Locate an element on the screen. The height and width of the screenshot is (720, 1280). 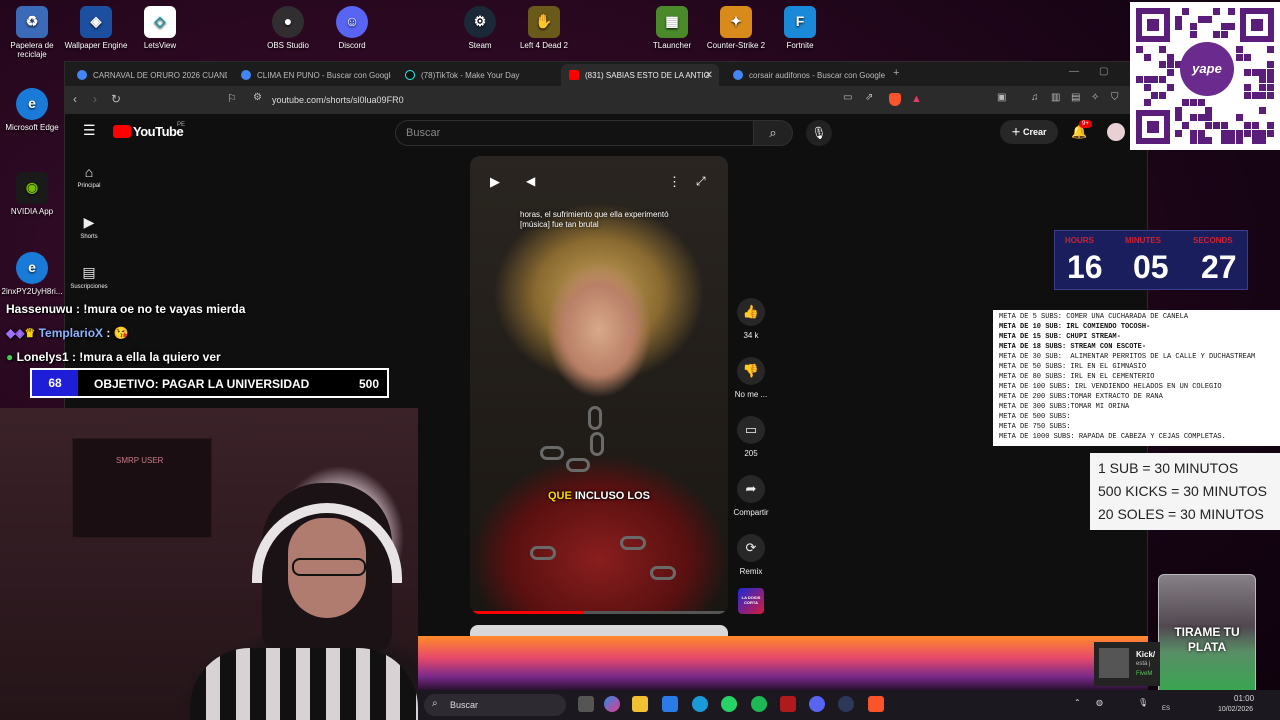
forward-icon: › is located at coordinates (95, 99).